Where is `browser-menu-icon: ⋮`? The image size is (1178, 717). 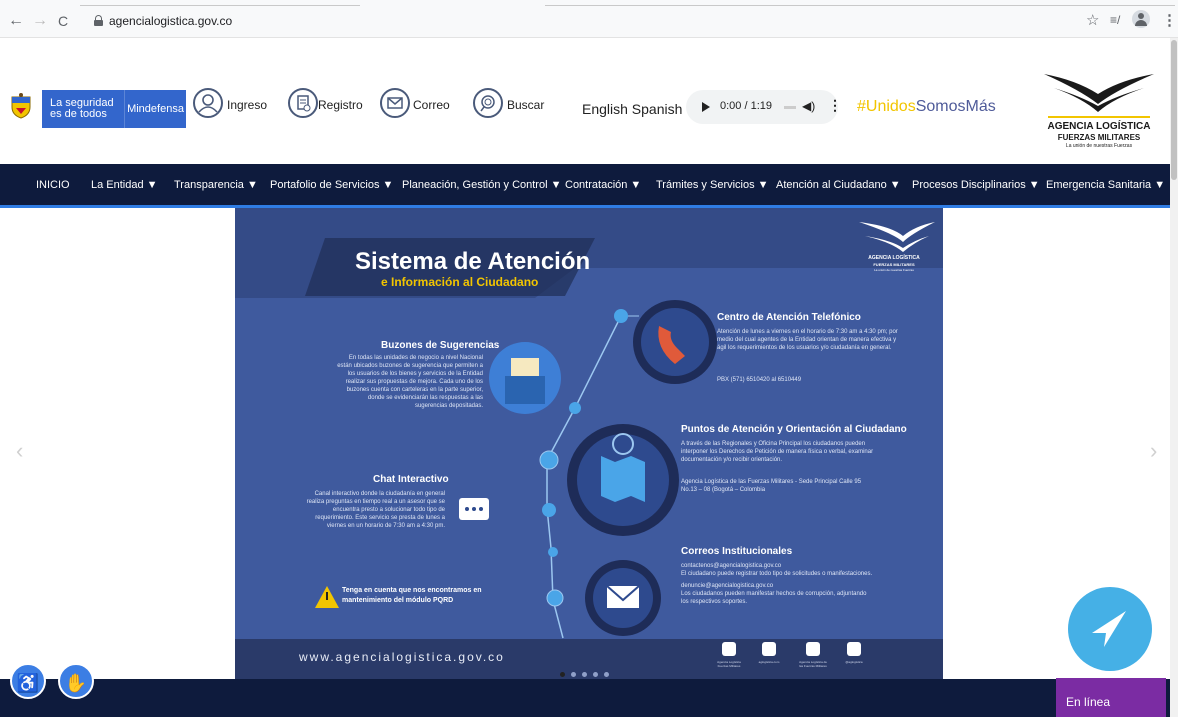 browser-menu-icon: ⋮ is located at coordinates (1169, 20).